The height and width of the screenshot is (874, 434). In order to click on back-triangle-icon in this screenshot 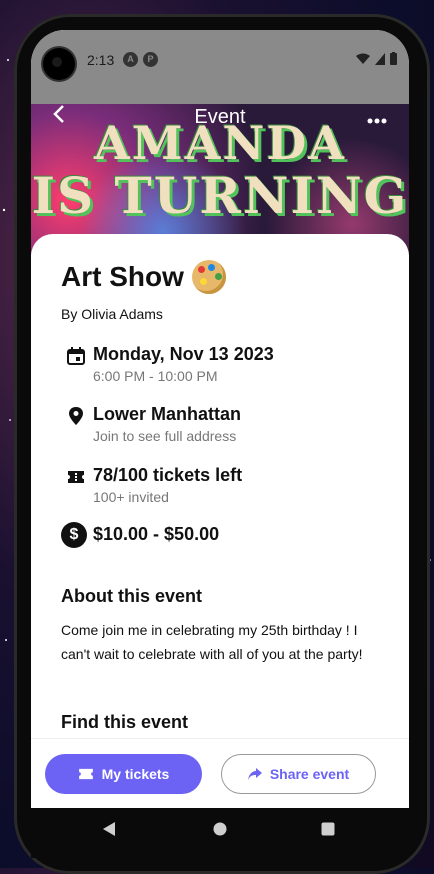, I will do `click(110, 829)`.